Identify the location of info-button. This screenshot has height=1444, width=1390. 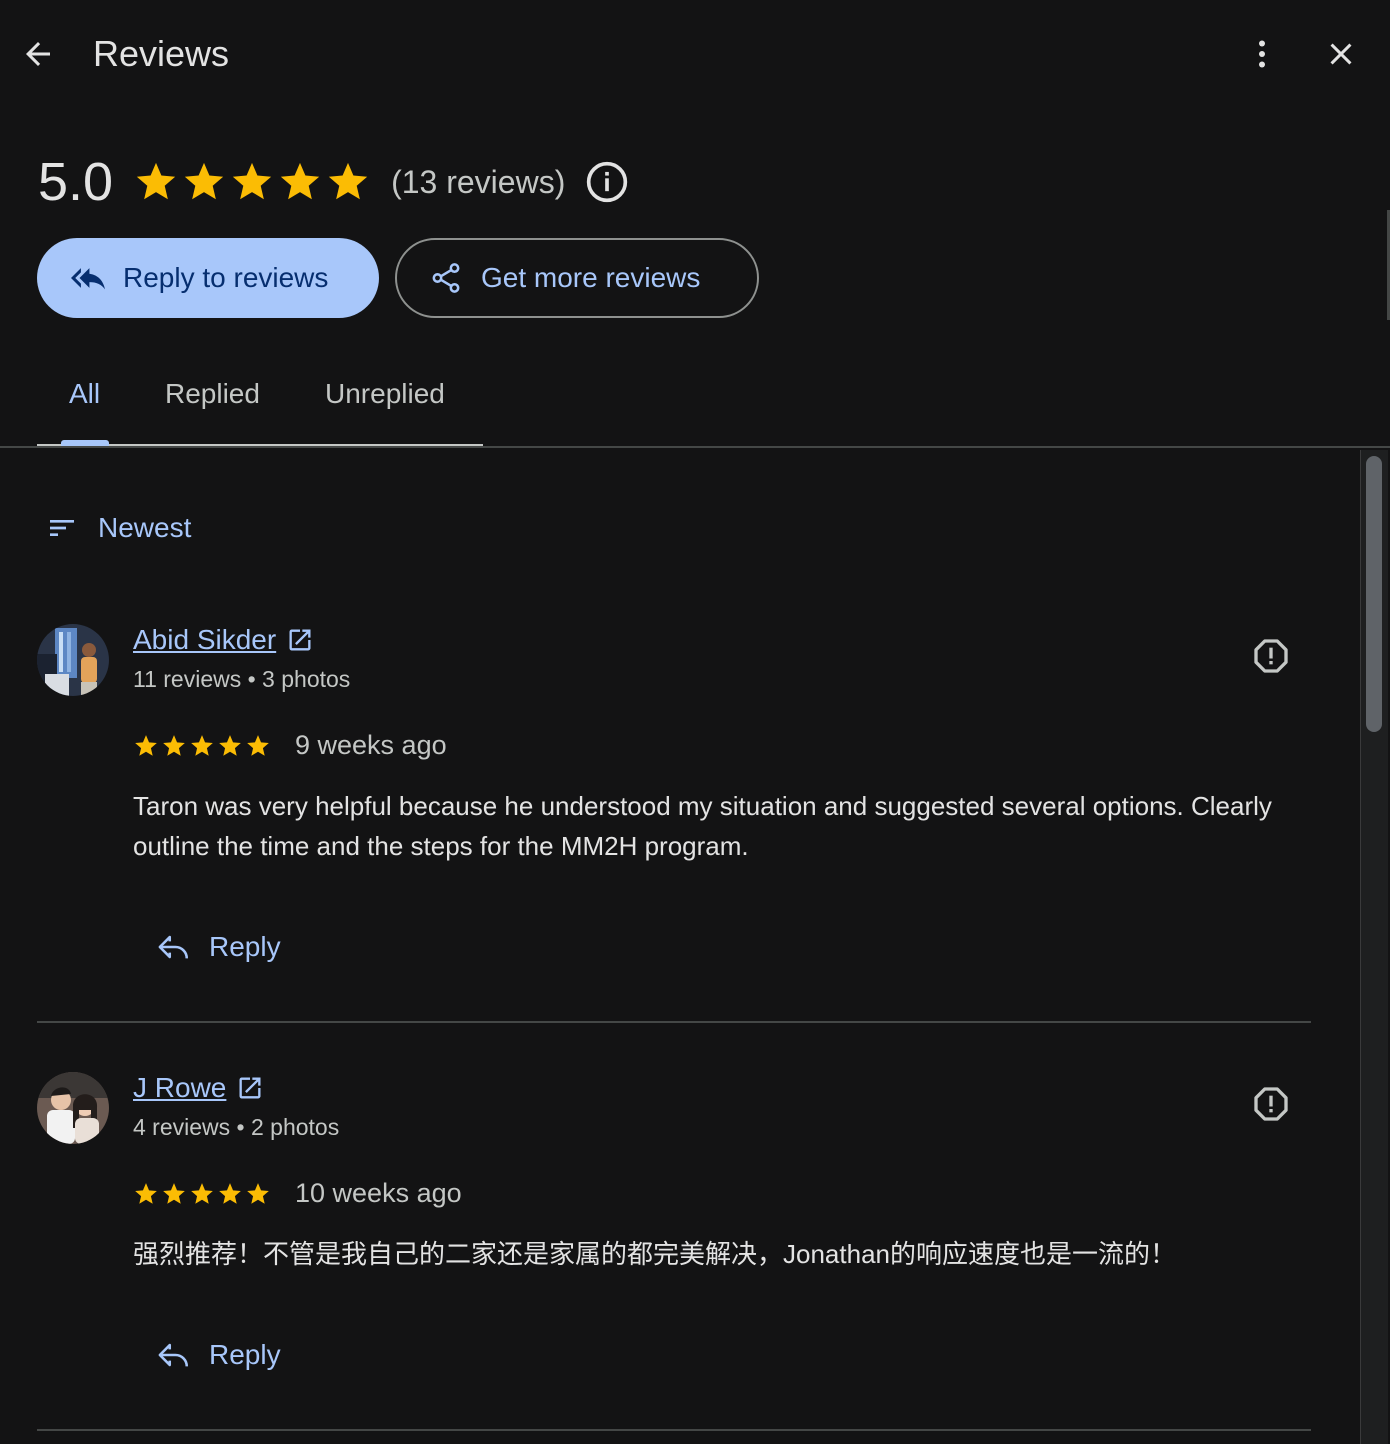
(607, 182).